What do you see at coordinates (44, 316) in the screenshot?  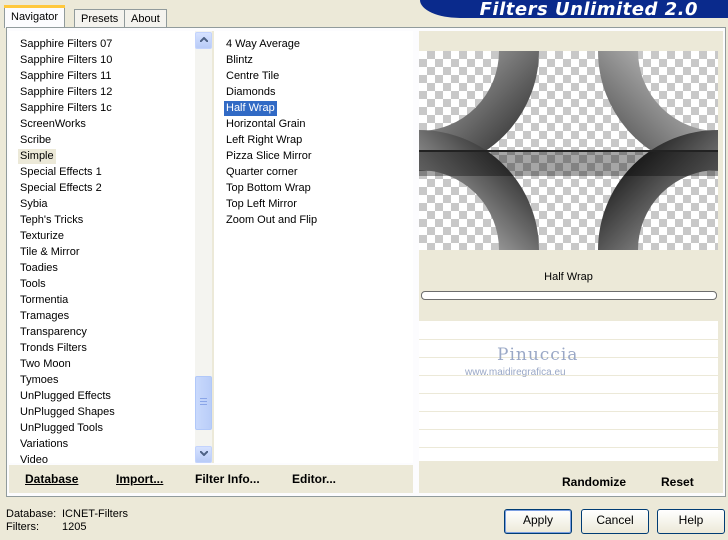 I see `category-item: Tramages` at bounding box center [44, 316].